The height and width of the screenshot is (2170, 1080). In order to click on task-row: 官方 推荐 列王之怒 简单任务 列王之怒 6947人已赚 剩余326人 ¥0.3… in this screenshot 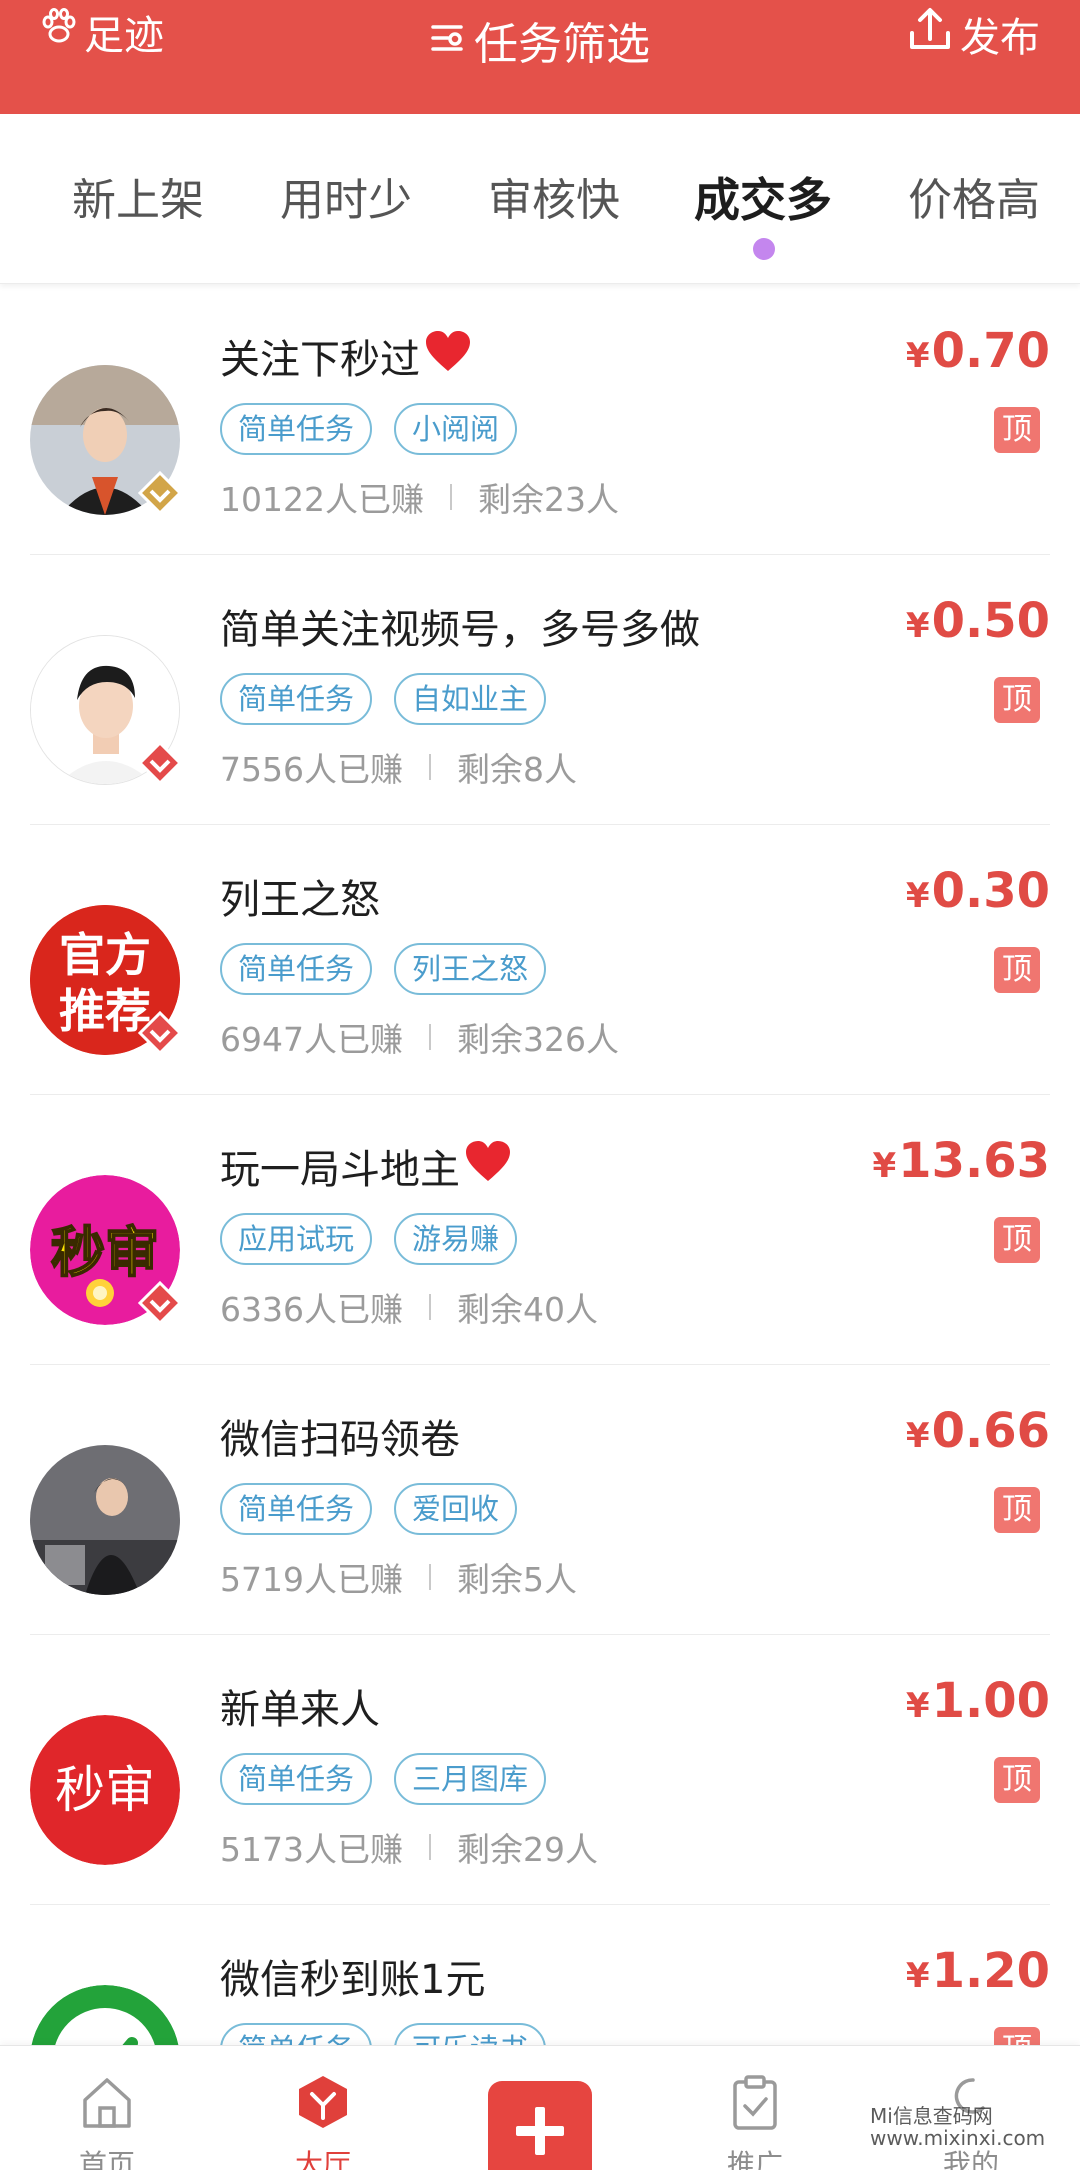, I will do `click(540, 960)`.